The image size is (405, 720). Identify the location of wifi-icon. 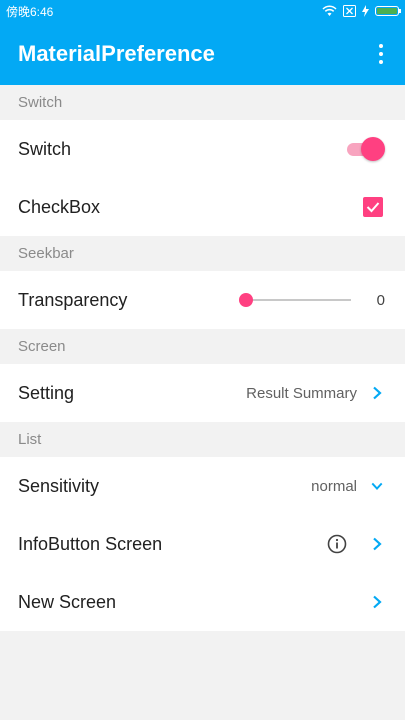
(329, 10).